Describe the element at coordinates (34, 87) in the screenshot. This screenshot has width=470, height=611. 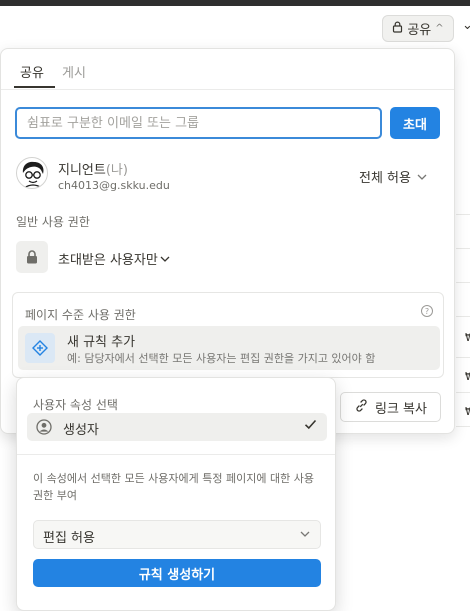
I see `active-tab-indicator` at that location.